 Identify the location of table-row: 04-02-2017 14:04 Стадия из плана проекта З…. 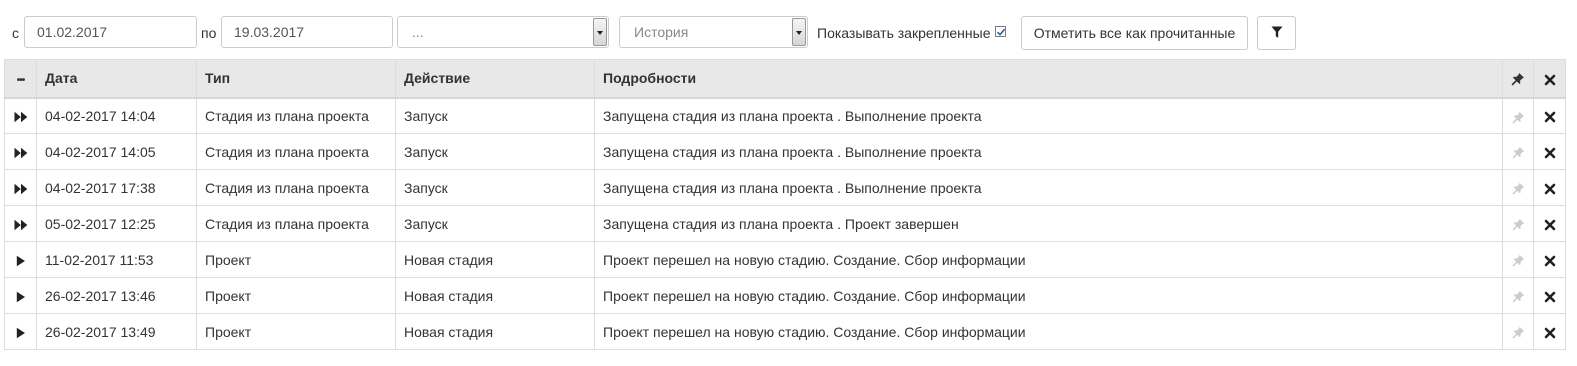
(785, 115).